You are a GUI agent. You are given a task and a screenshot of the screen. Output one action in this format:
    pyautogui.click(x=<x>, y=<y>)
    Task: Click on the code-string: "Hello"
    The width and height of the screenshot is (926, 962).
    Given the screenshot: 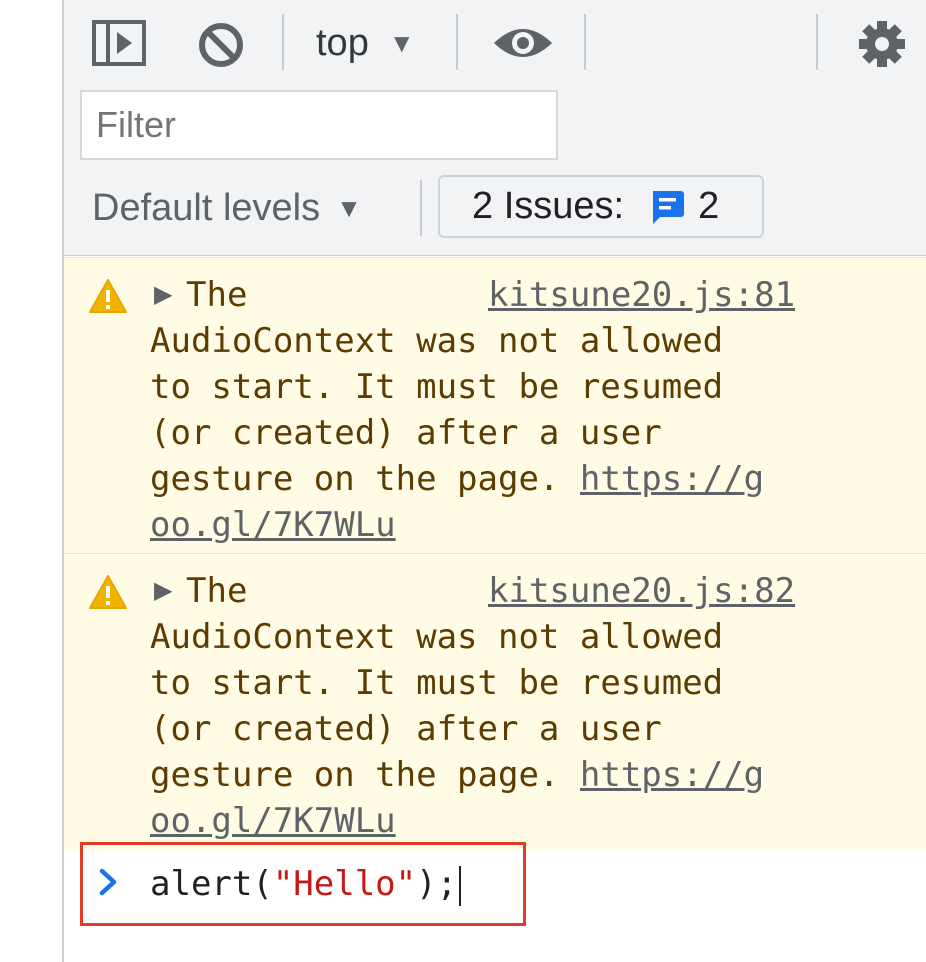 What is the action you would take?
    pyautogui.click(x=344, y=884)
    